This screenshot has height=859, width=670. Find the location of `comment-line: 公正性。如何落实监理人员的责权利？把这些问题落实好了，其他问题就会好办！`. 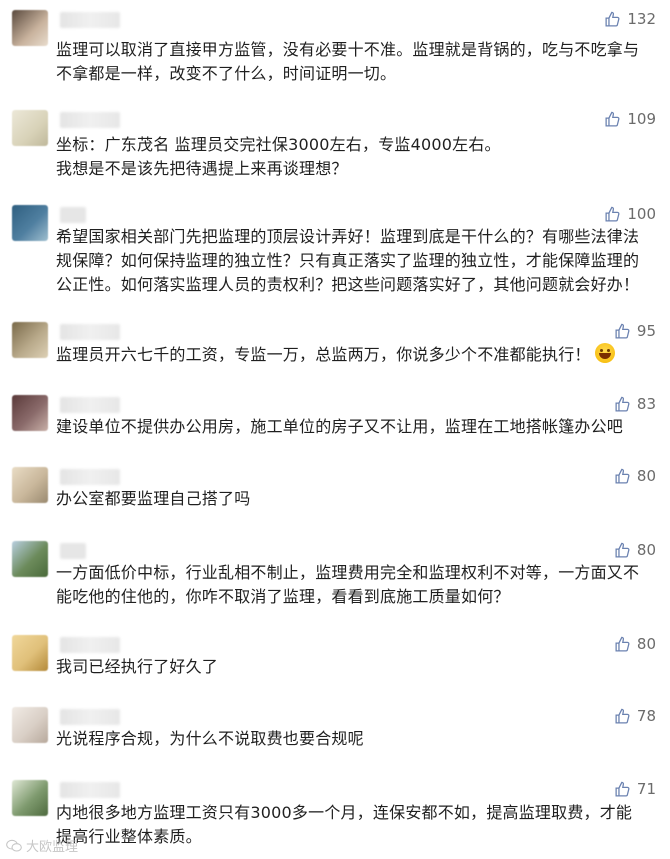

comment-line: 公正性。如何落实监理人员的责权利？把这些问题落实好了，其他问题就会好办！ is located at coordinates (348, 284).